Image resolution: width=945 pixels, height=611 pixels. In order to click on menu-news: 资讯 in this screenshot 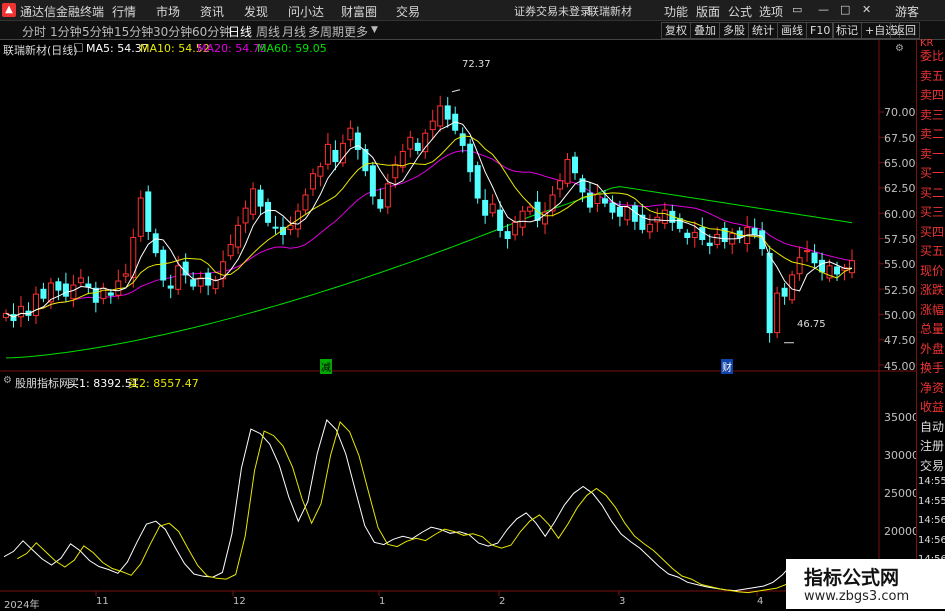, I will do `click(212, 11)`.